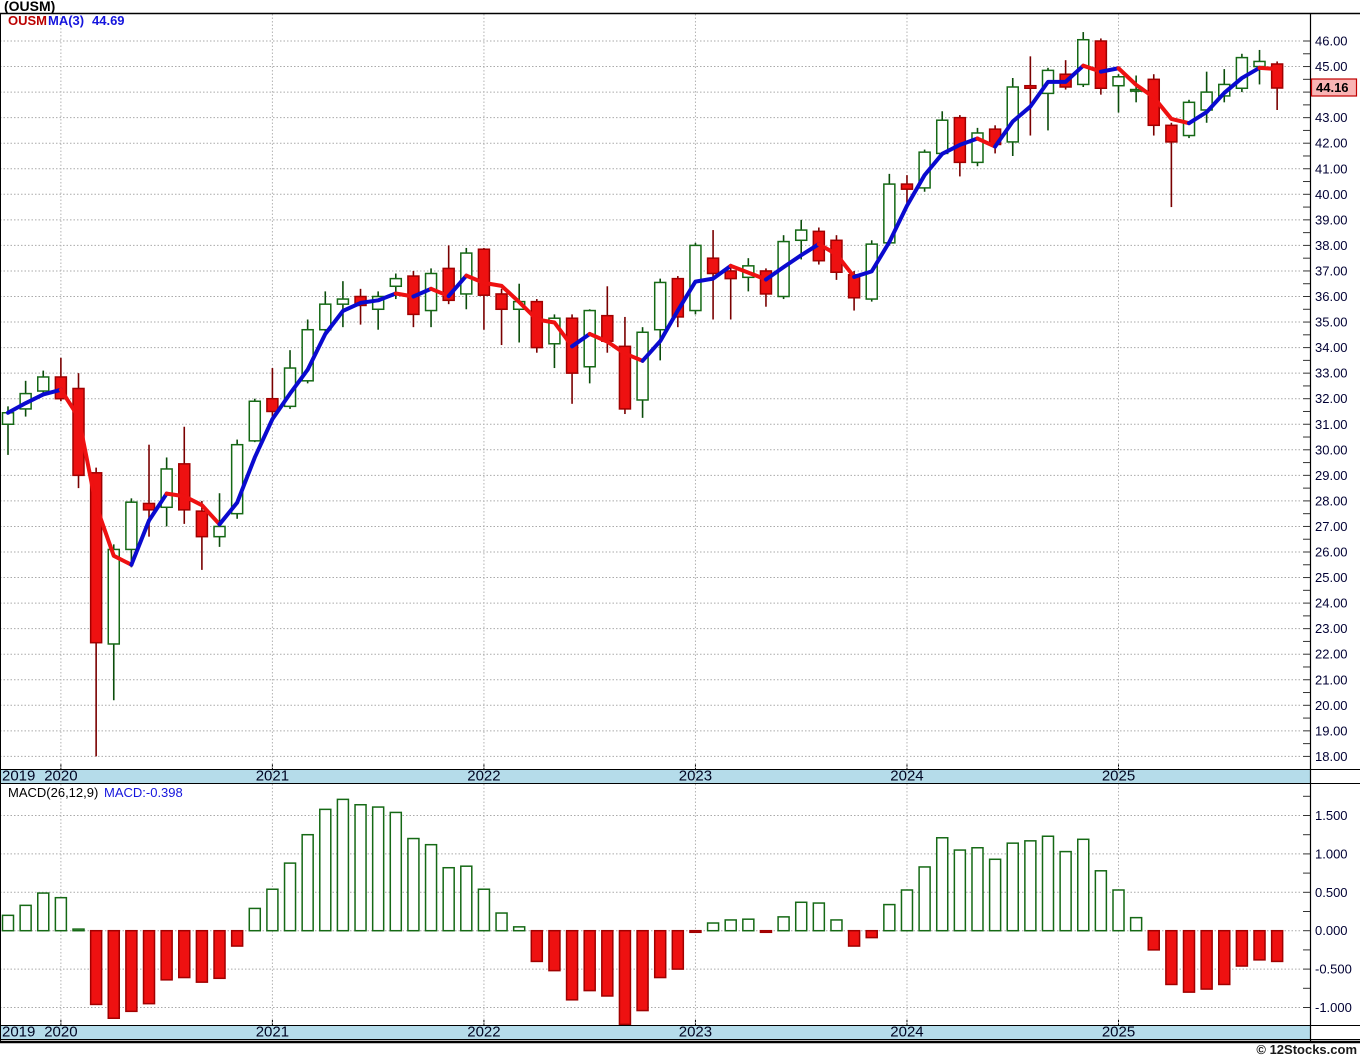 This screenshot has height=1056, width=1360. Describe the element at coordinates (1334, 87) in the screenshot. I see `last-price-marker: 44.16` at that location.